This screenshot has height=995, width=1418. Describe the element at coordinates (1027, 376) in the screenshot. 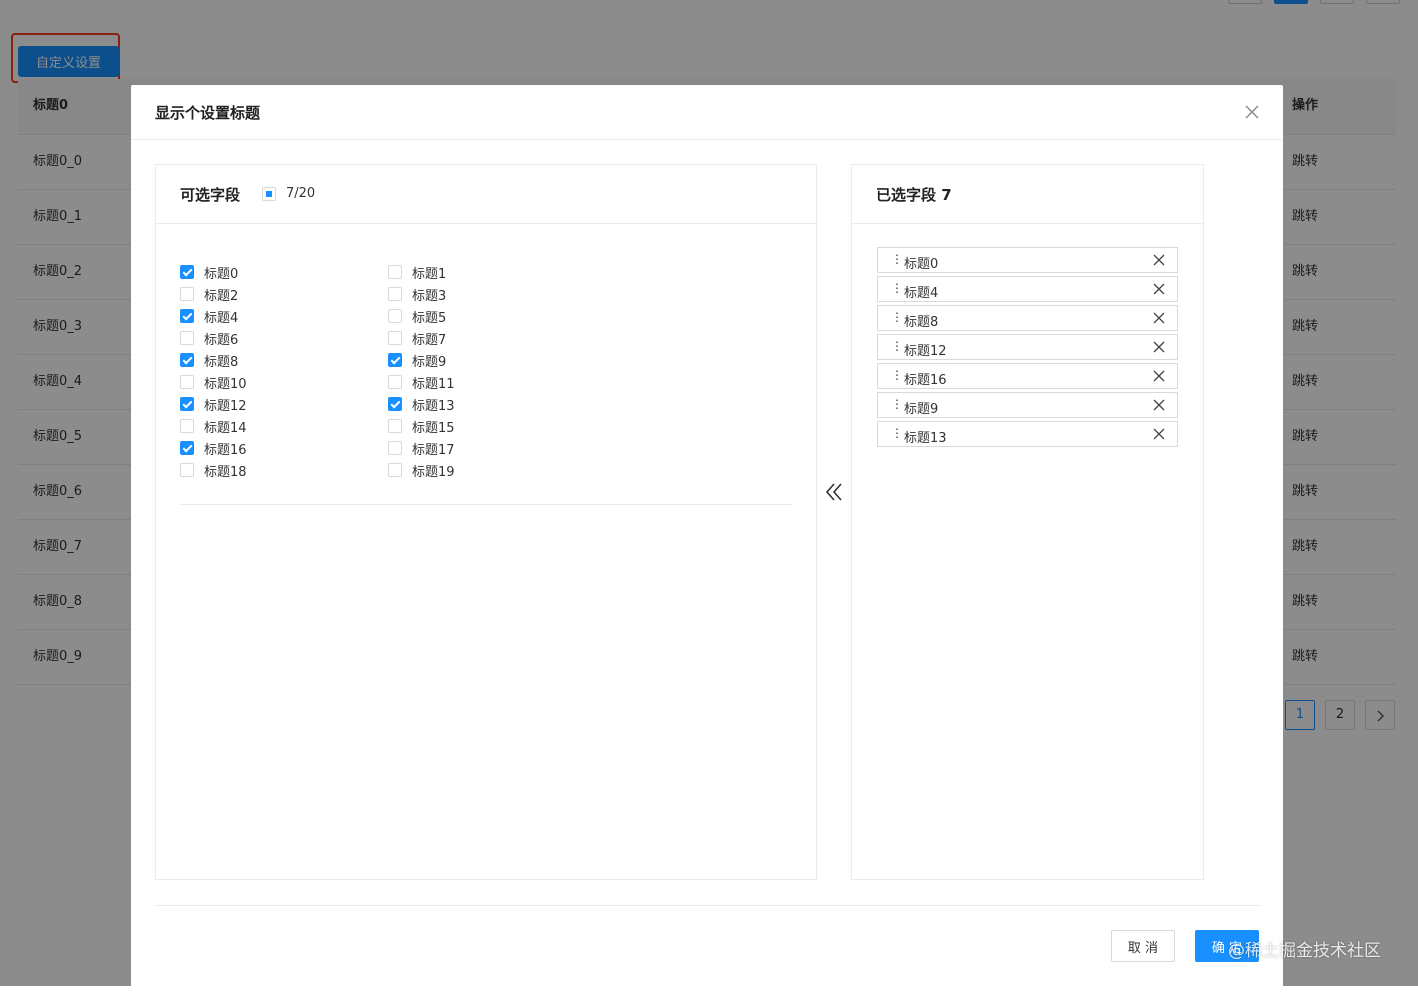

I see `selected-field-item: ⋮ 标题16` at that location.